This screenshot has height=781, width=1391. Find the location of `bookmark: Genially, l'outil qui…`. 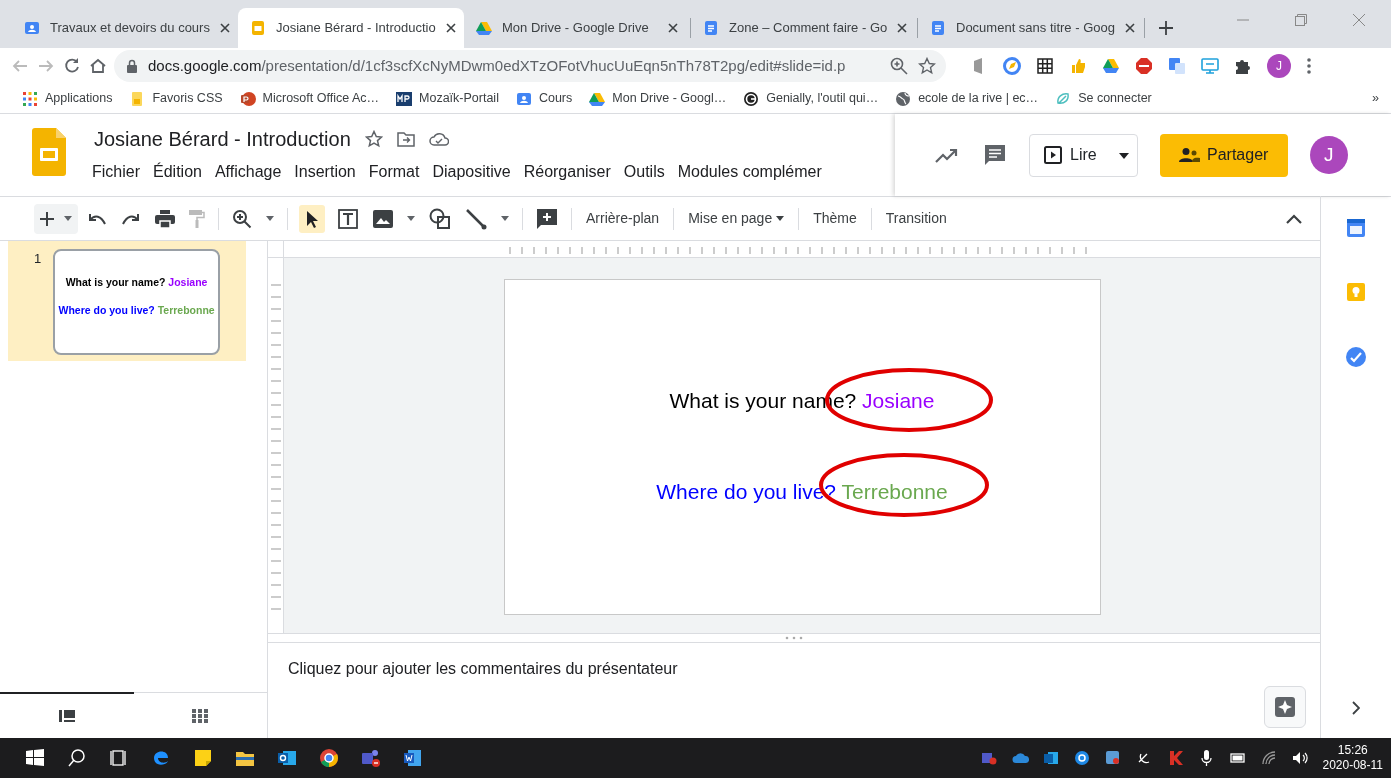

bookmark: Genially, l'outil qui… is located at coordinates (811, 98).